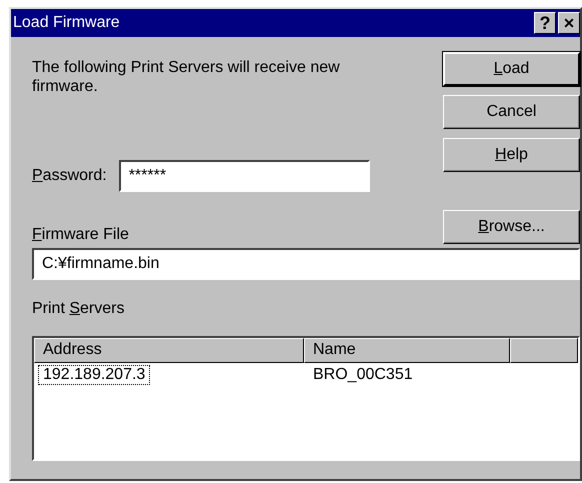 The width and height of the screenshot is (582, 483). What do you see at coordinates (186, 77) in the screenshot?
I see `message-text: The following Print Servers will receive new firmware.` at bounding box center [186, 77].